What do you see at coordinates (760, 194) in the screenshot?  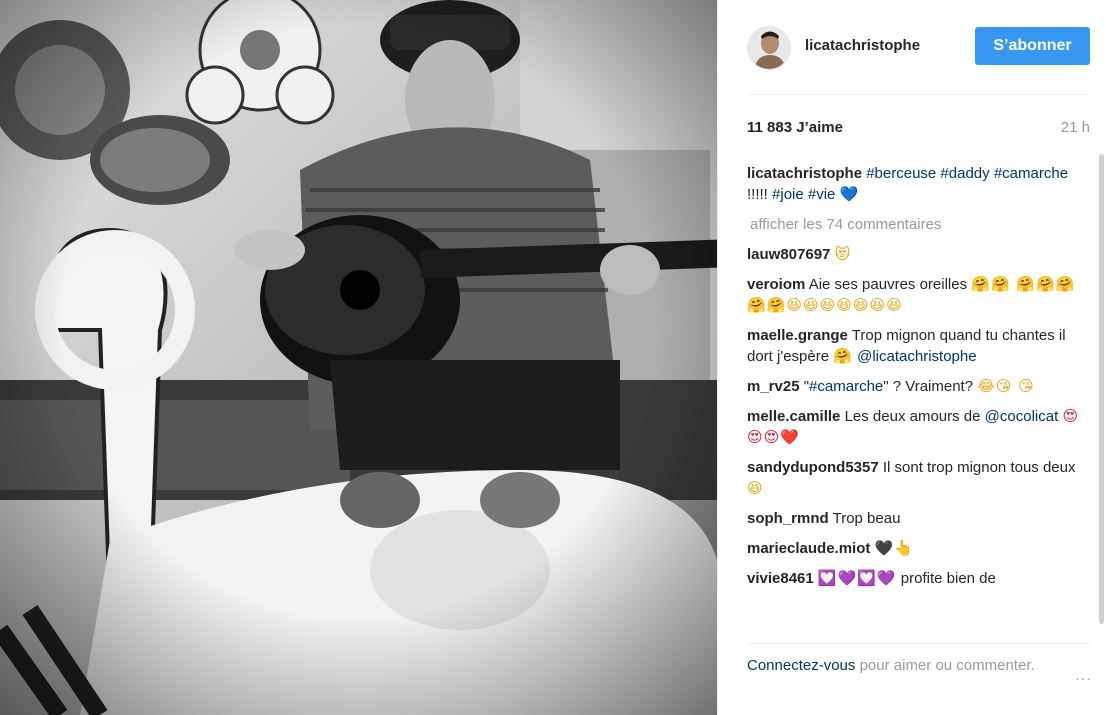 I see `caption-punct: !!!!!` at bounding box center [760, 194].